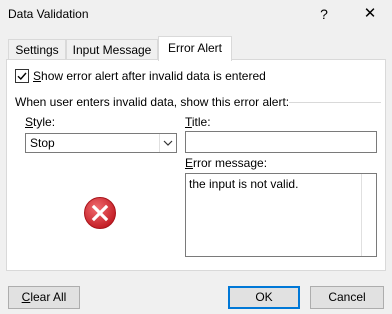 This screenshot has height=314, width=392. I want to click on clear-all-button: Clear All, so click(44, 297).